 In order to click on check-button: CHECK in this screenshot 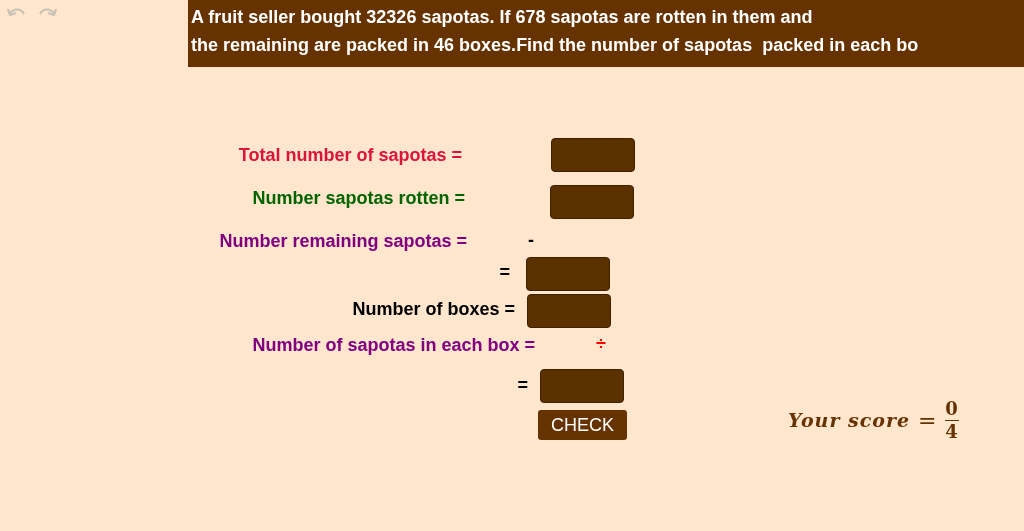, I will do `click(582, 425)`.